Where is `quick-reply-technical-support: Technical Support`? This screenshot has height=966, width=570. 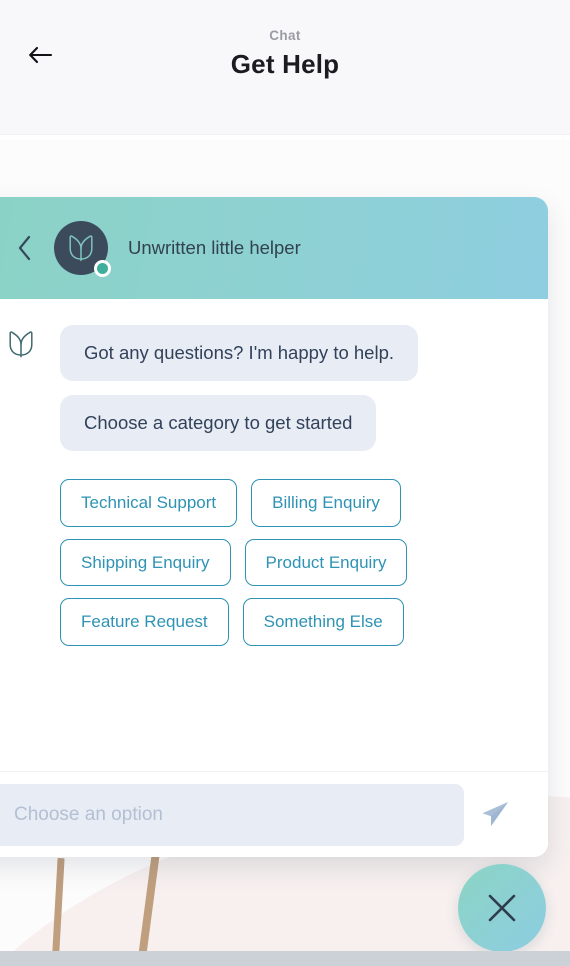 quick-reply-technical-support: Technical Support is located at coordinates (149, 503).